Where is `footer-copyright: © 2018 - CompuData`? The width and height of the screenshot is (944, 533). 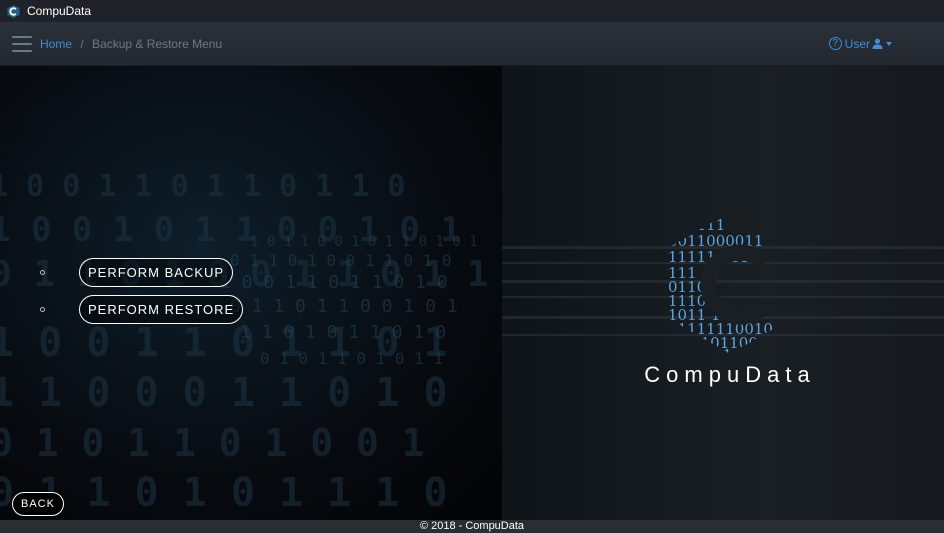
footer-copyright: © 2018 - CompuData is located at coordinates (472, 526).